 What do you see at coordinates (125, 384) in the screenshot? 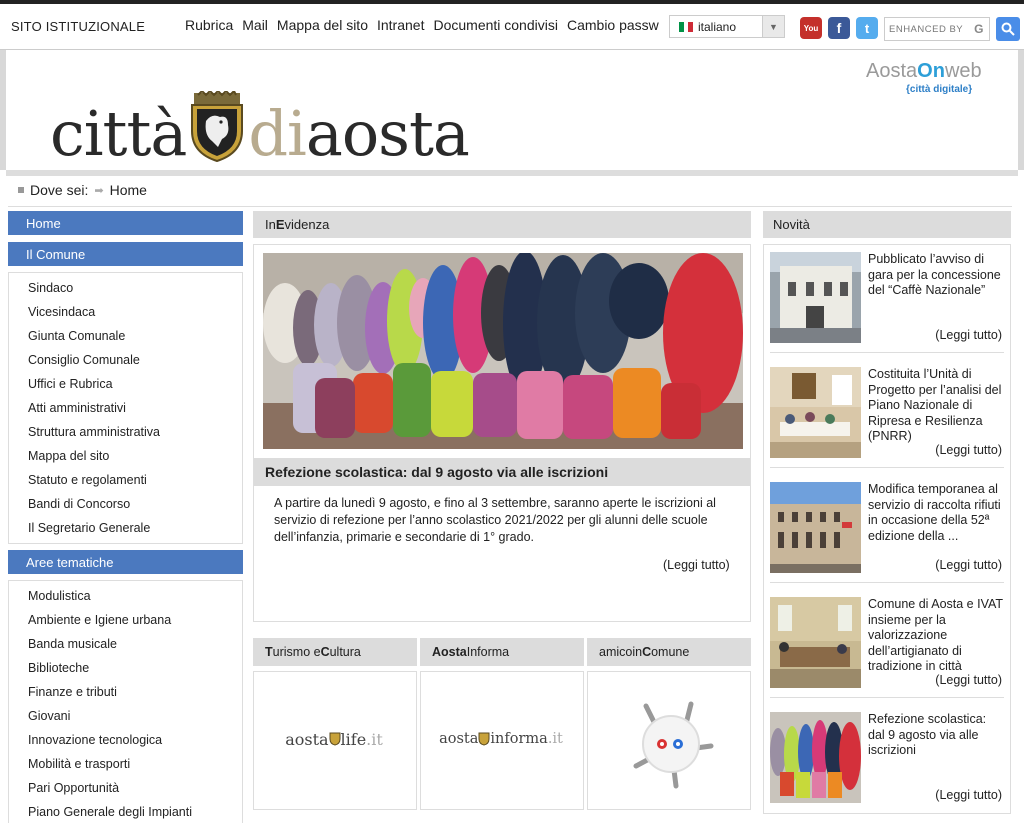
I see `sidebar-item-uffici: Uffici e Rubrica` at bounding box center [125, 384].